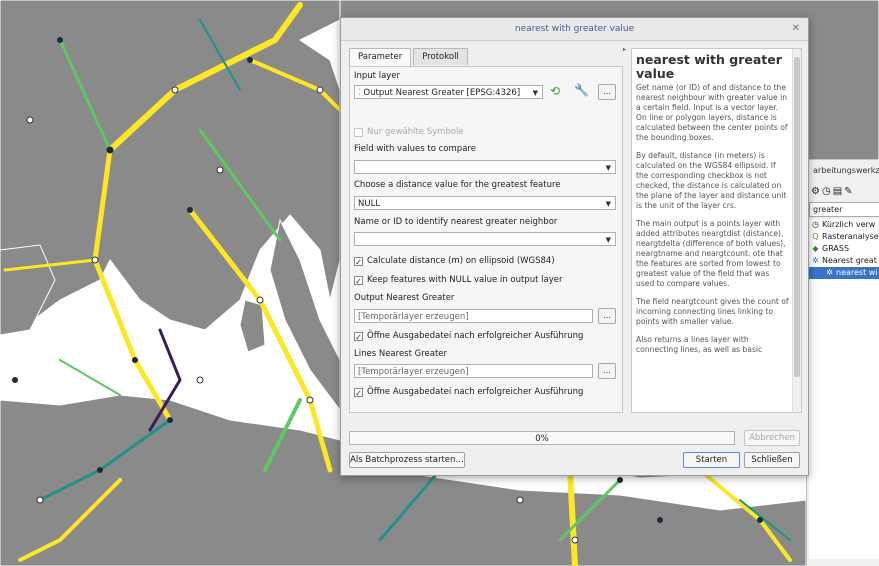  Describe the element at coordinates (473, 371) in the screenshot. I see `lines-field: [Temporärlayer erzeugen]` at that location.